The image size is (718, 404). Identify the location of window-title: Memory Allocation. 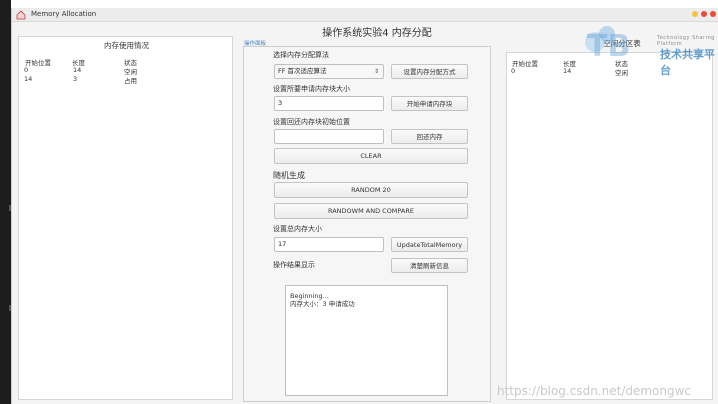
(64, 14).